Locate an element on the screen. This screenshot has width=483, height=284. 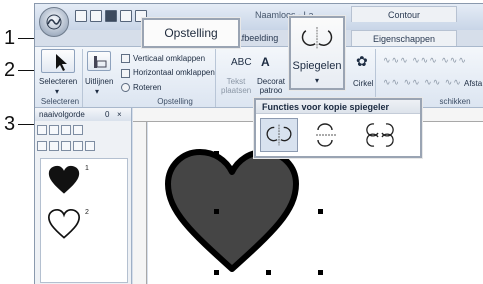
select-tool-button is located at coordinates (58, 61).